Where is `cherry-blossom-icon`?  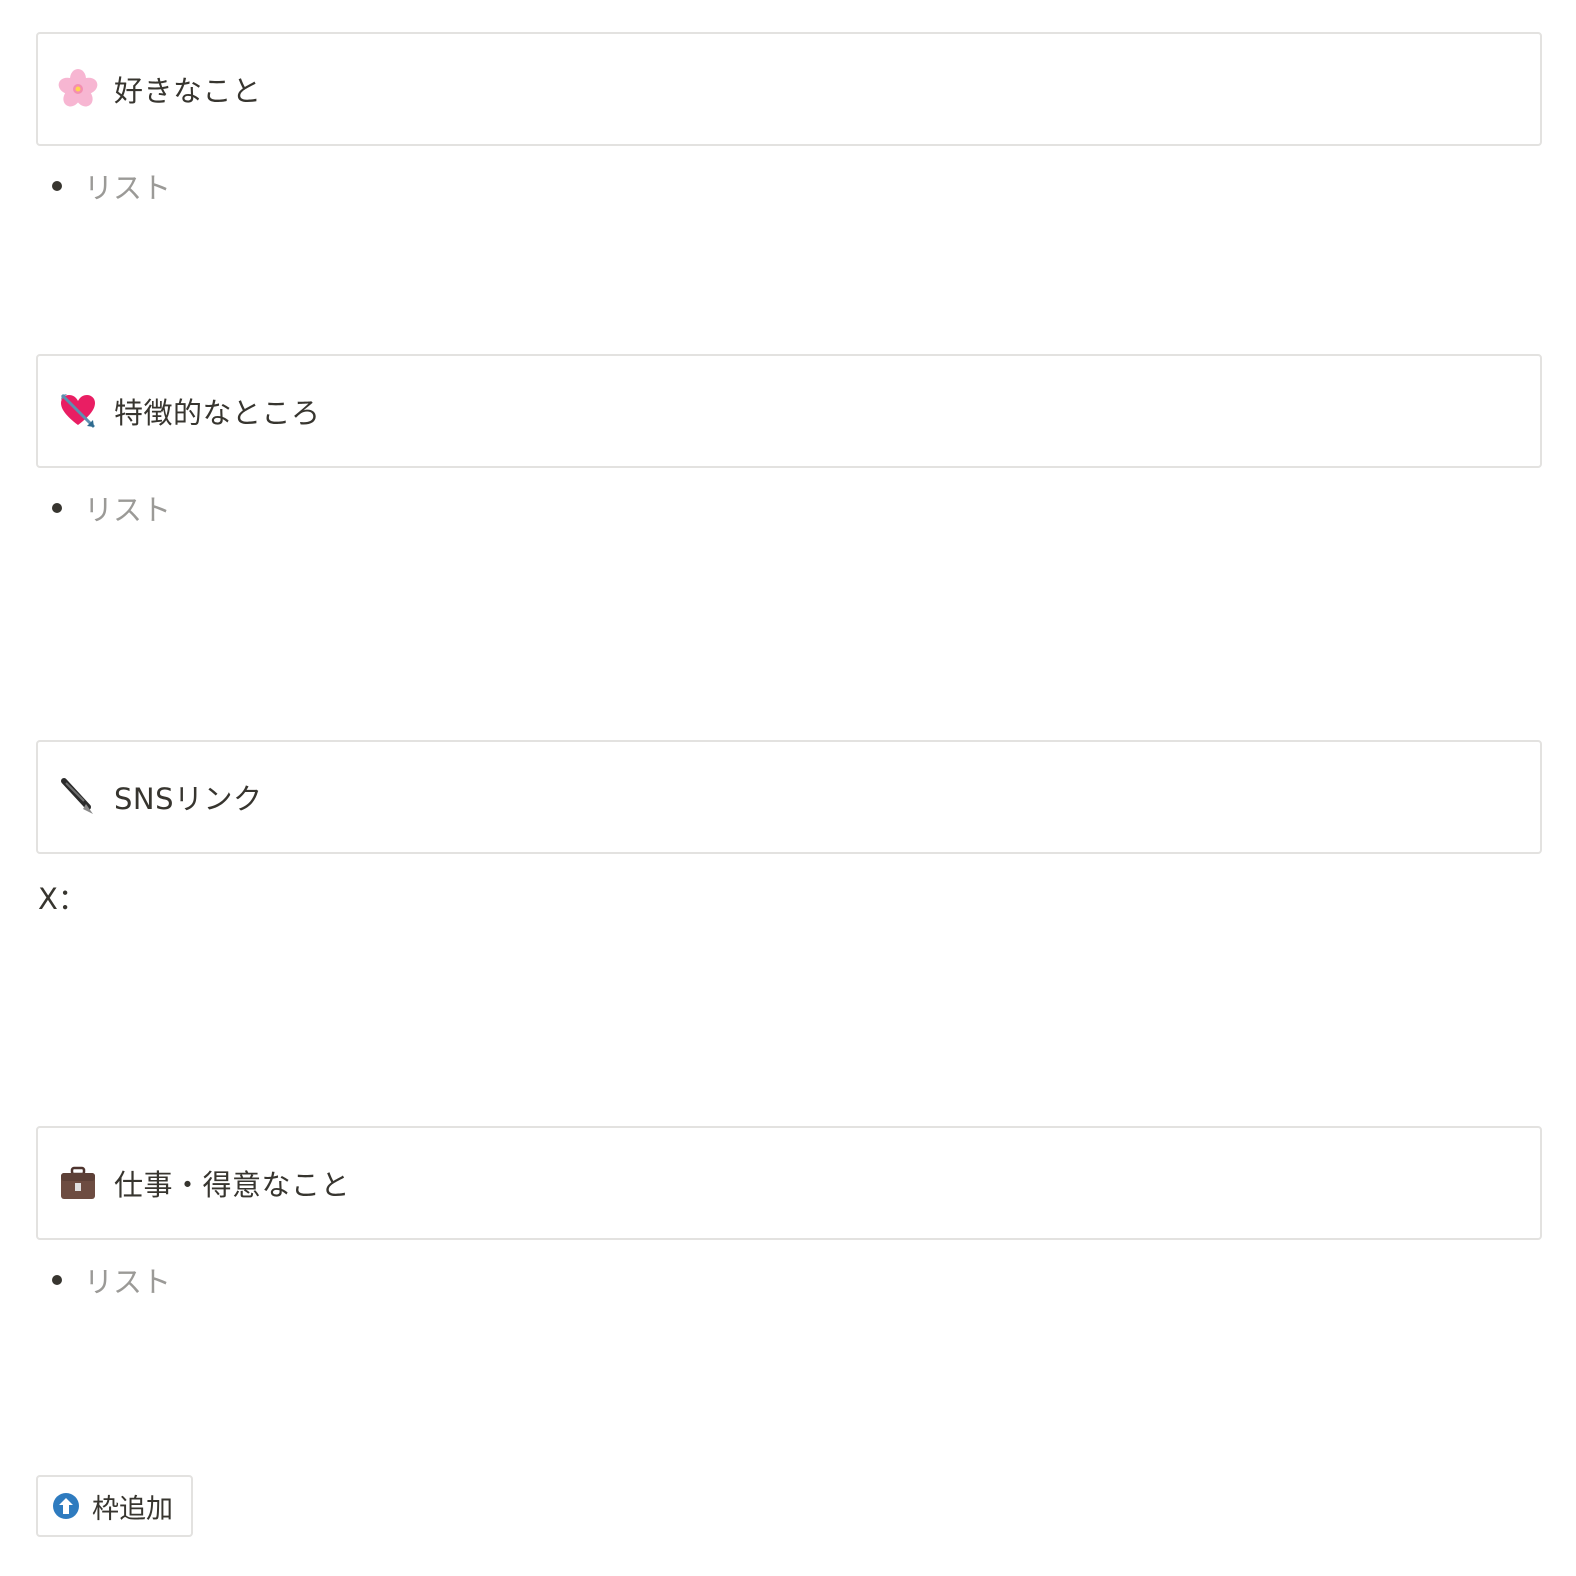
cherry-blossom-icon is located at coordinates (78, 89).